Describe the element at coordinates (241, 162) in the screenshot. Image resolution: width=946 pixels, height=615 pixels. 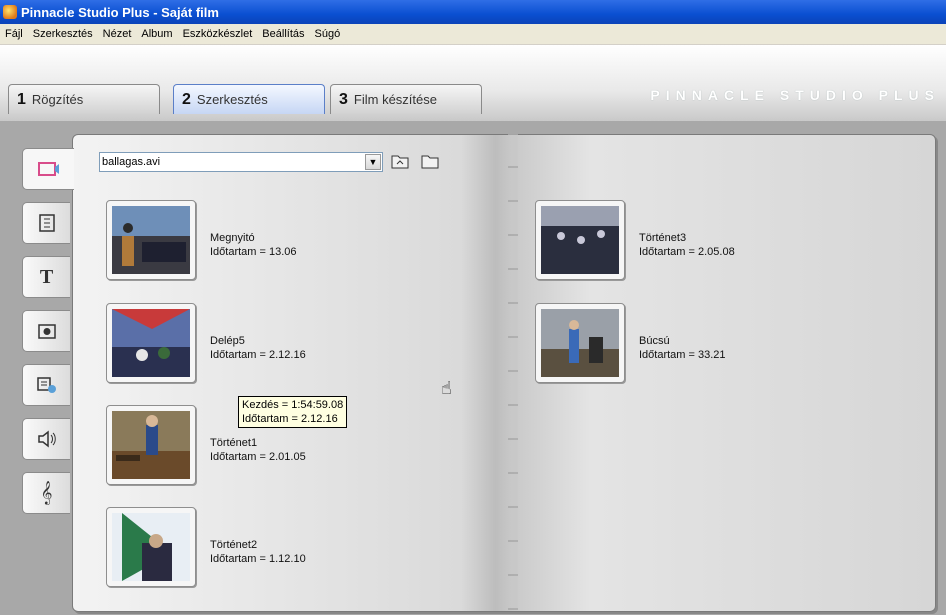
I see `source-file-select: ballagas.avi ▼` at that location.